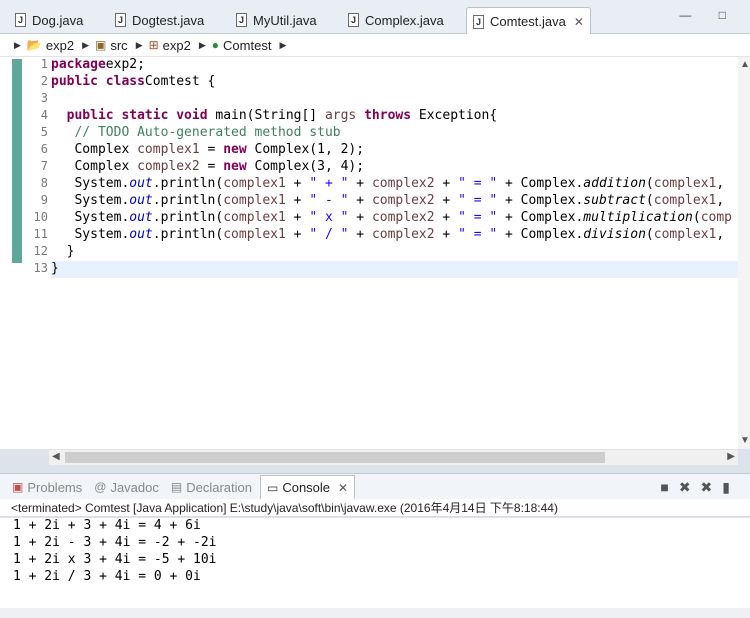 This screenshot has height=618, width=750. Describe the element at coordinates (272, 487) in the screenshot. I see `console-icon: ▭` at that location.